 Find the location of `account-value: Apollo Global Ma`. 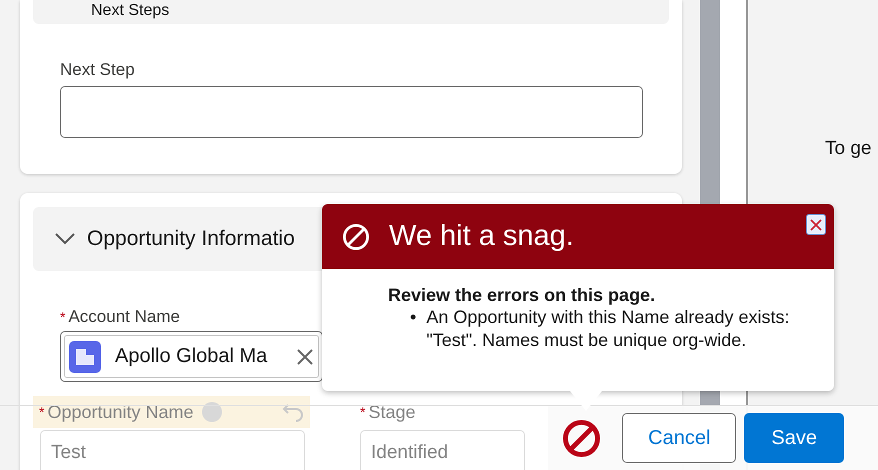

account-value: Apollo Global Ma is located at coordinates (191, 356).